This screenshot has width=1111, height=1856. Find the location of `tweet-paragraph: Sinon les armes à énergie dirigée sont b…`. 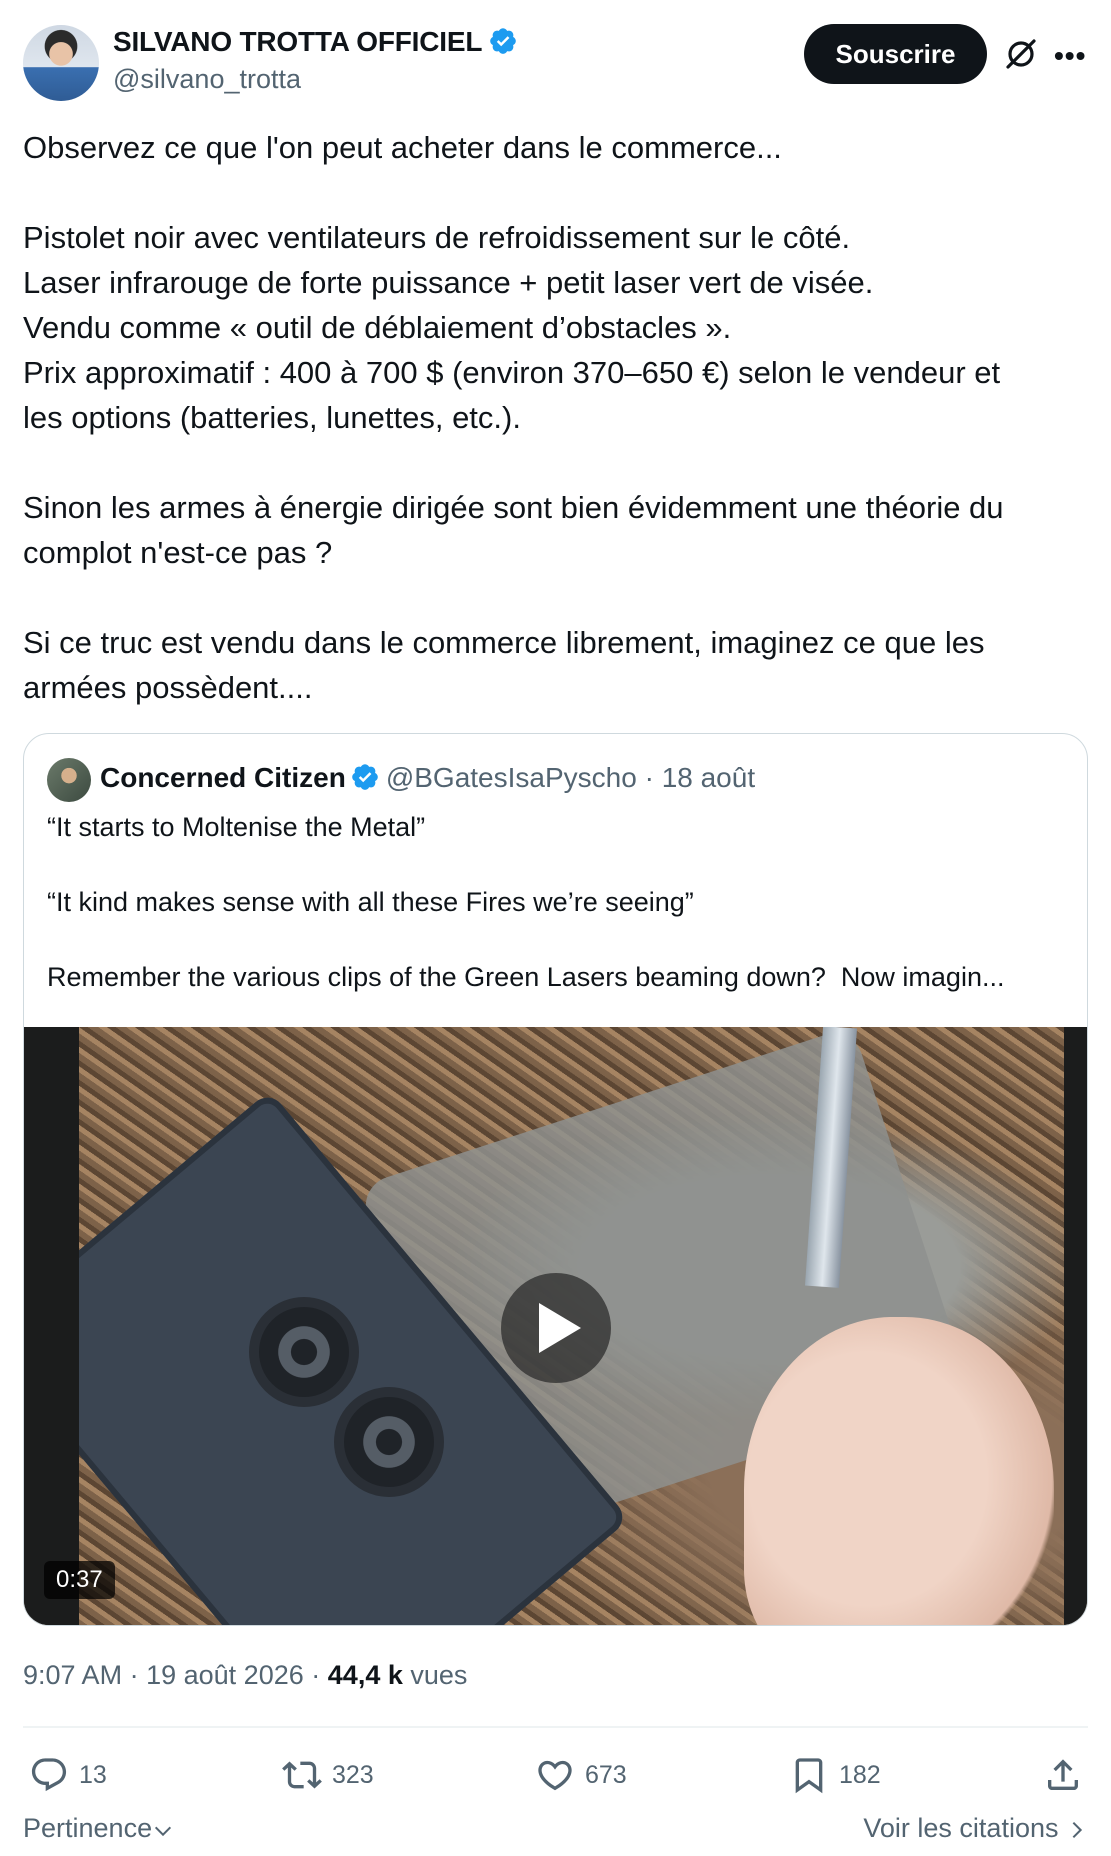

tweet-paragraph: Sinon les armes à énergie dirigée sont b… is located at coordinates (513, 530).